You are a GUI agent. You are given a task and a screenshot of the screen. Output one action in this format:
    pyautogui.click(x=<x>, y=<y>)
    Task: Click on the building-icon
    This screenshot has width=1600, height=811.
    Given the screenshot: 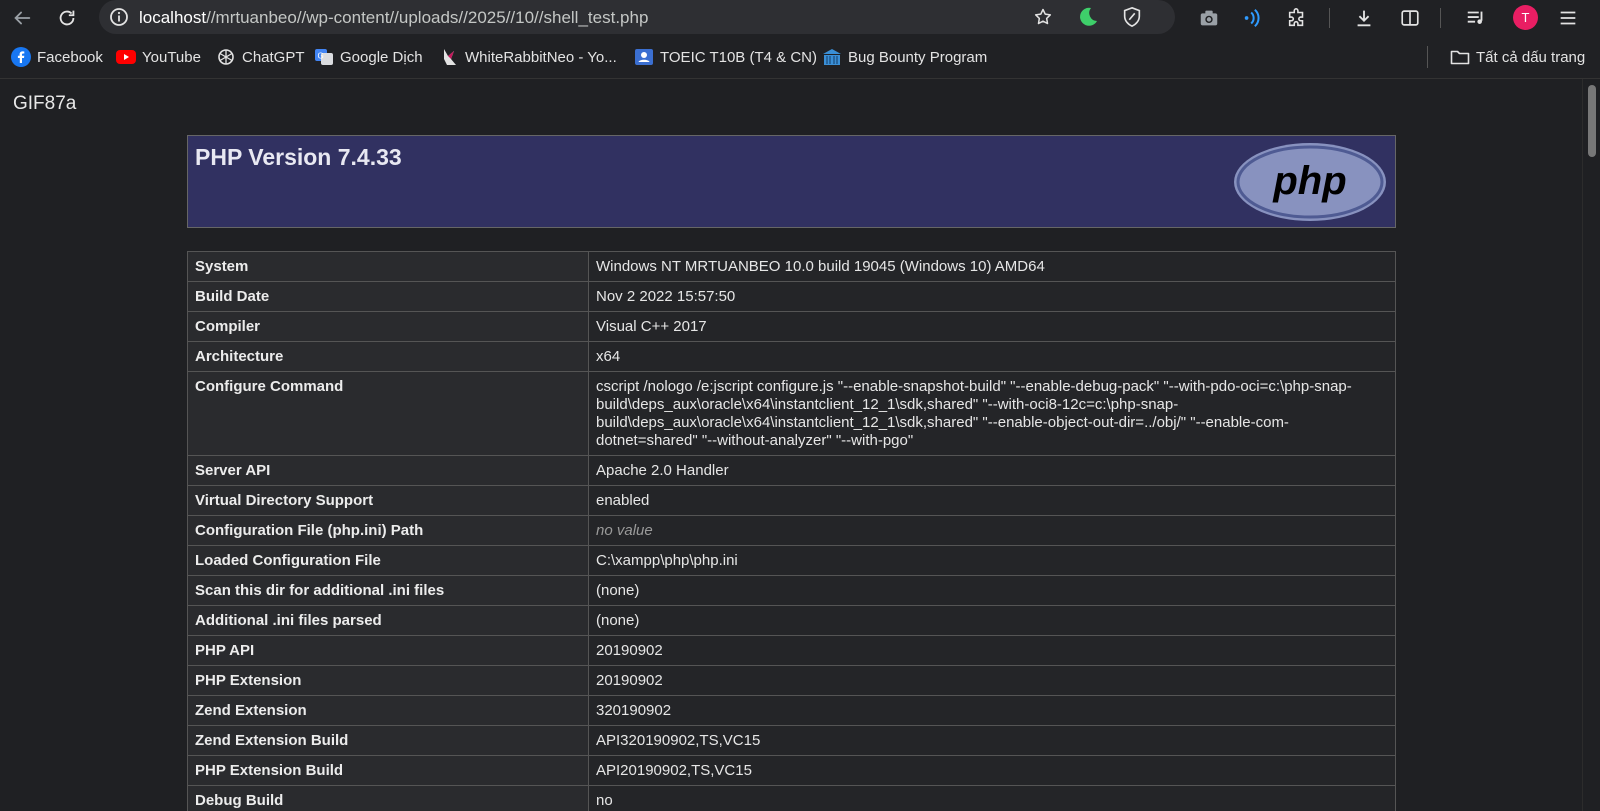 What is the action you would take?
    pyautogui.click(x=832, y=57)
    